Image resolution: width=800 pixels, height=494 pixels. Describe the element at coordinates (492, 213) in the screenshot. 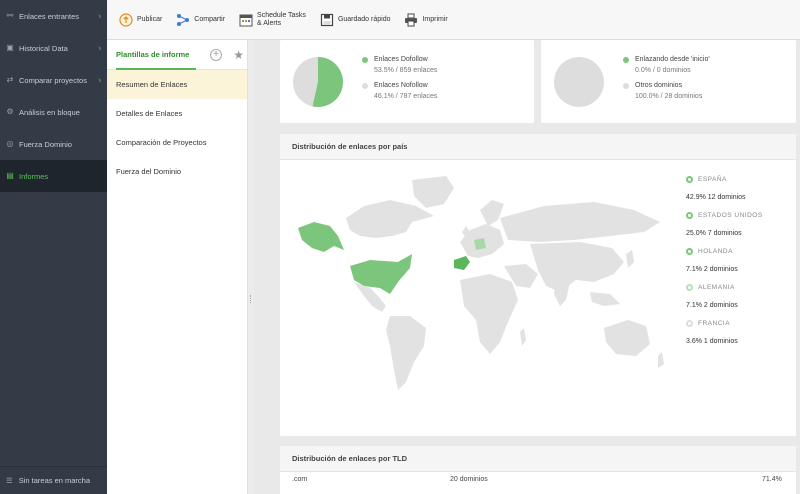

I see `map-scandinavia` at that location.